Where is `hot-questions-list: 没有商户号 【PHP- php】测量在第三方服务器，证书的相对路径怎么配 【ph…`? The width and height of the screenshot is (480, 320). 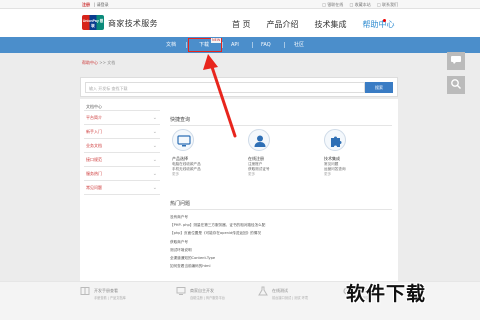 hot-questions-list: 没有商户号 【PHP- php】测量在第三方服务器，证书的相对路径怎么配 【ph… is located at coordinates (217, 241).